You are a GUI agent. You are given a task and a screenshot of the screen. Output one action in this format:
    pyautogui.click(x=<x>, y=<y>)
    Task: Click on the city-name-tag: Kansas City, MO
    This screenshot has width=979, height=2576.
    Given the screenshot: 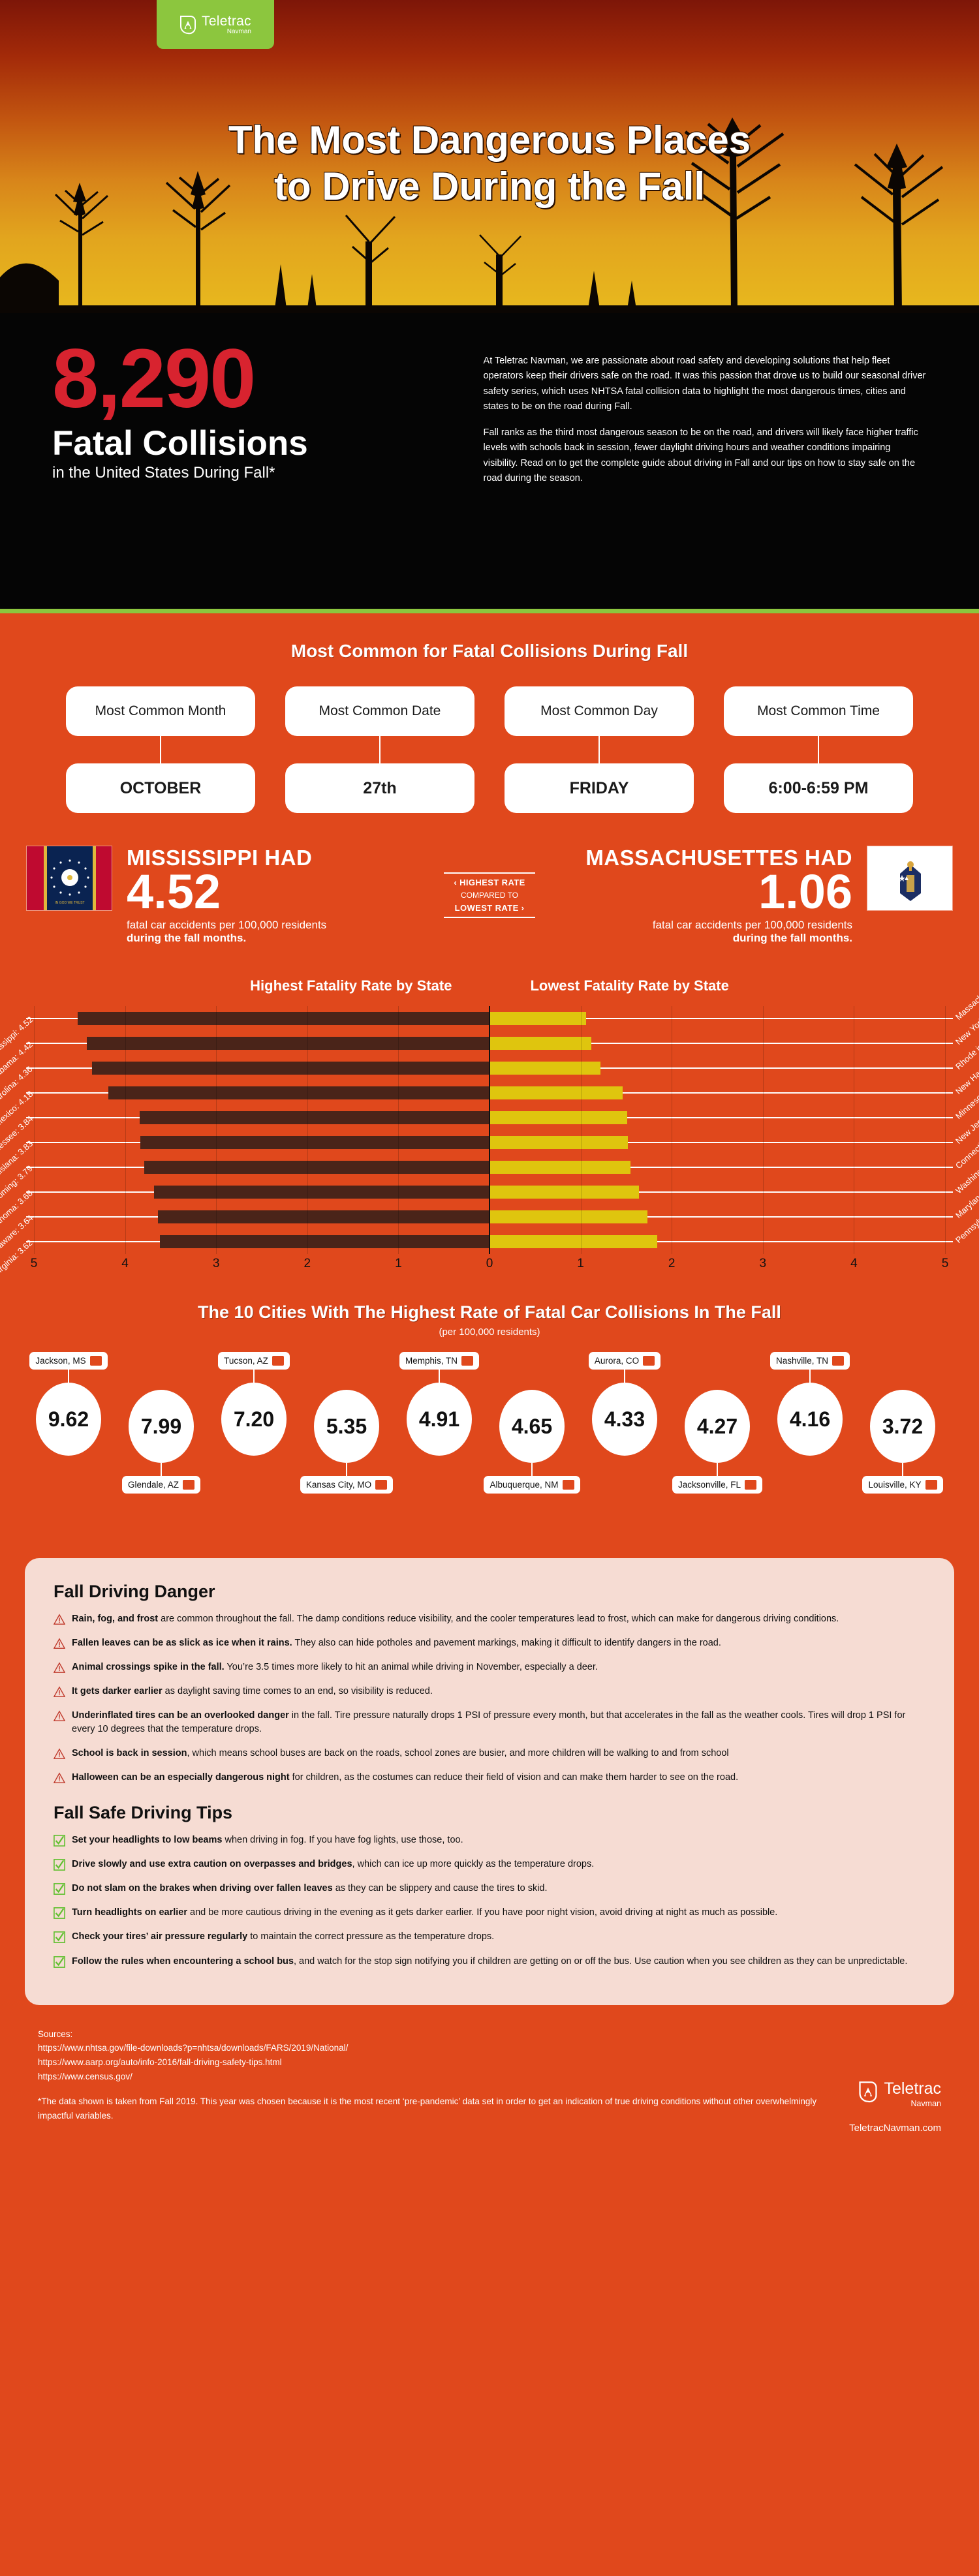 What is the action you would take?
    pyautogui.click(x=347, y=1485)
    